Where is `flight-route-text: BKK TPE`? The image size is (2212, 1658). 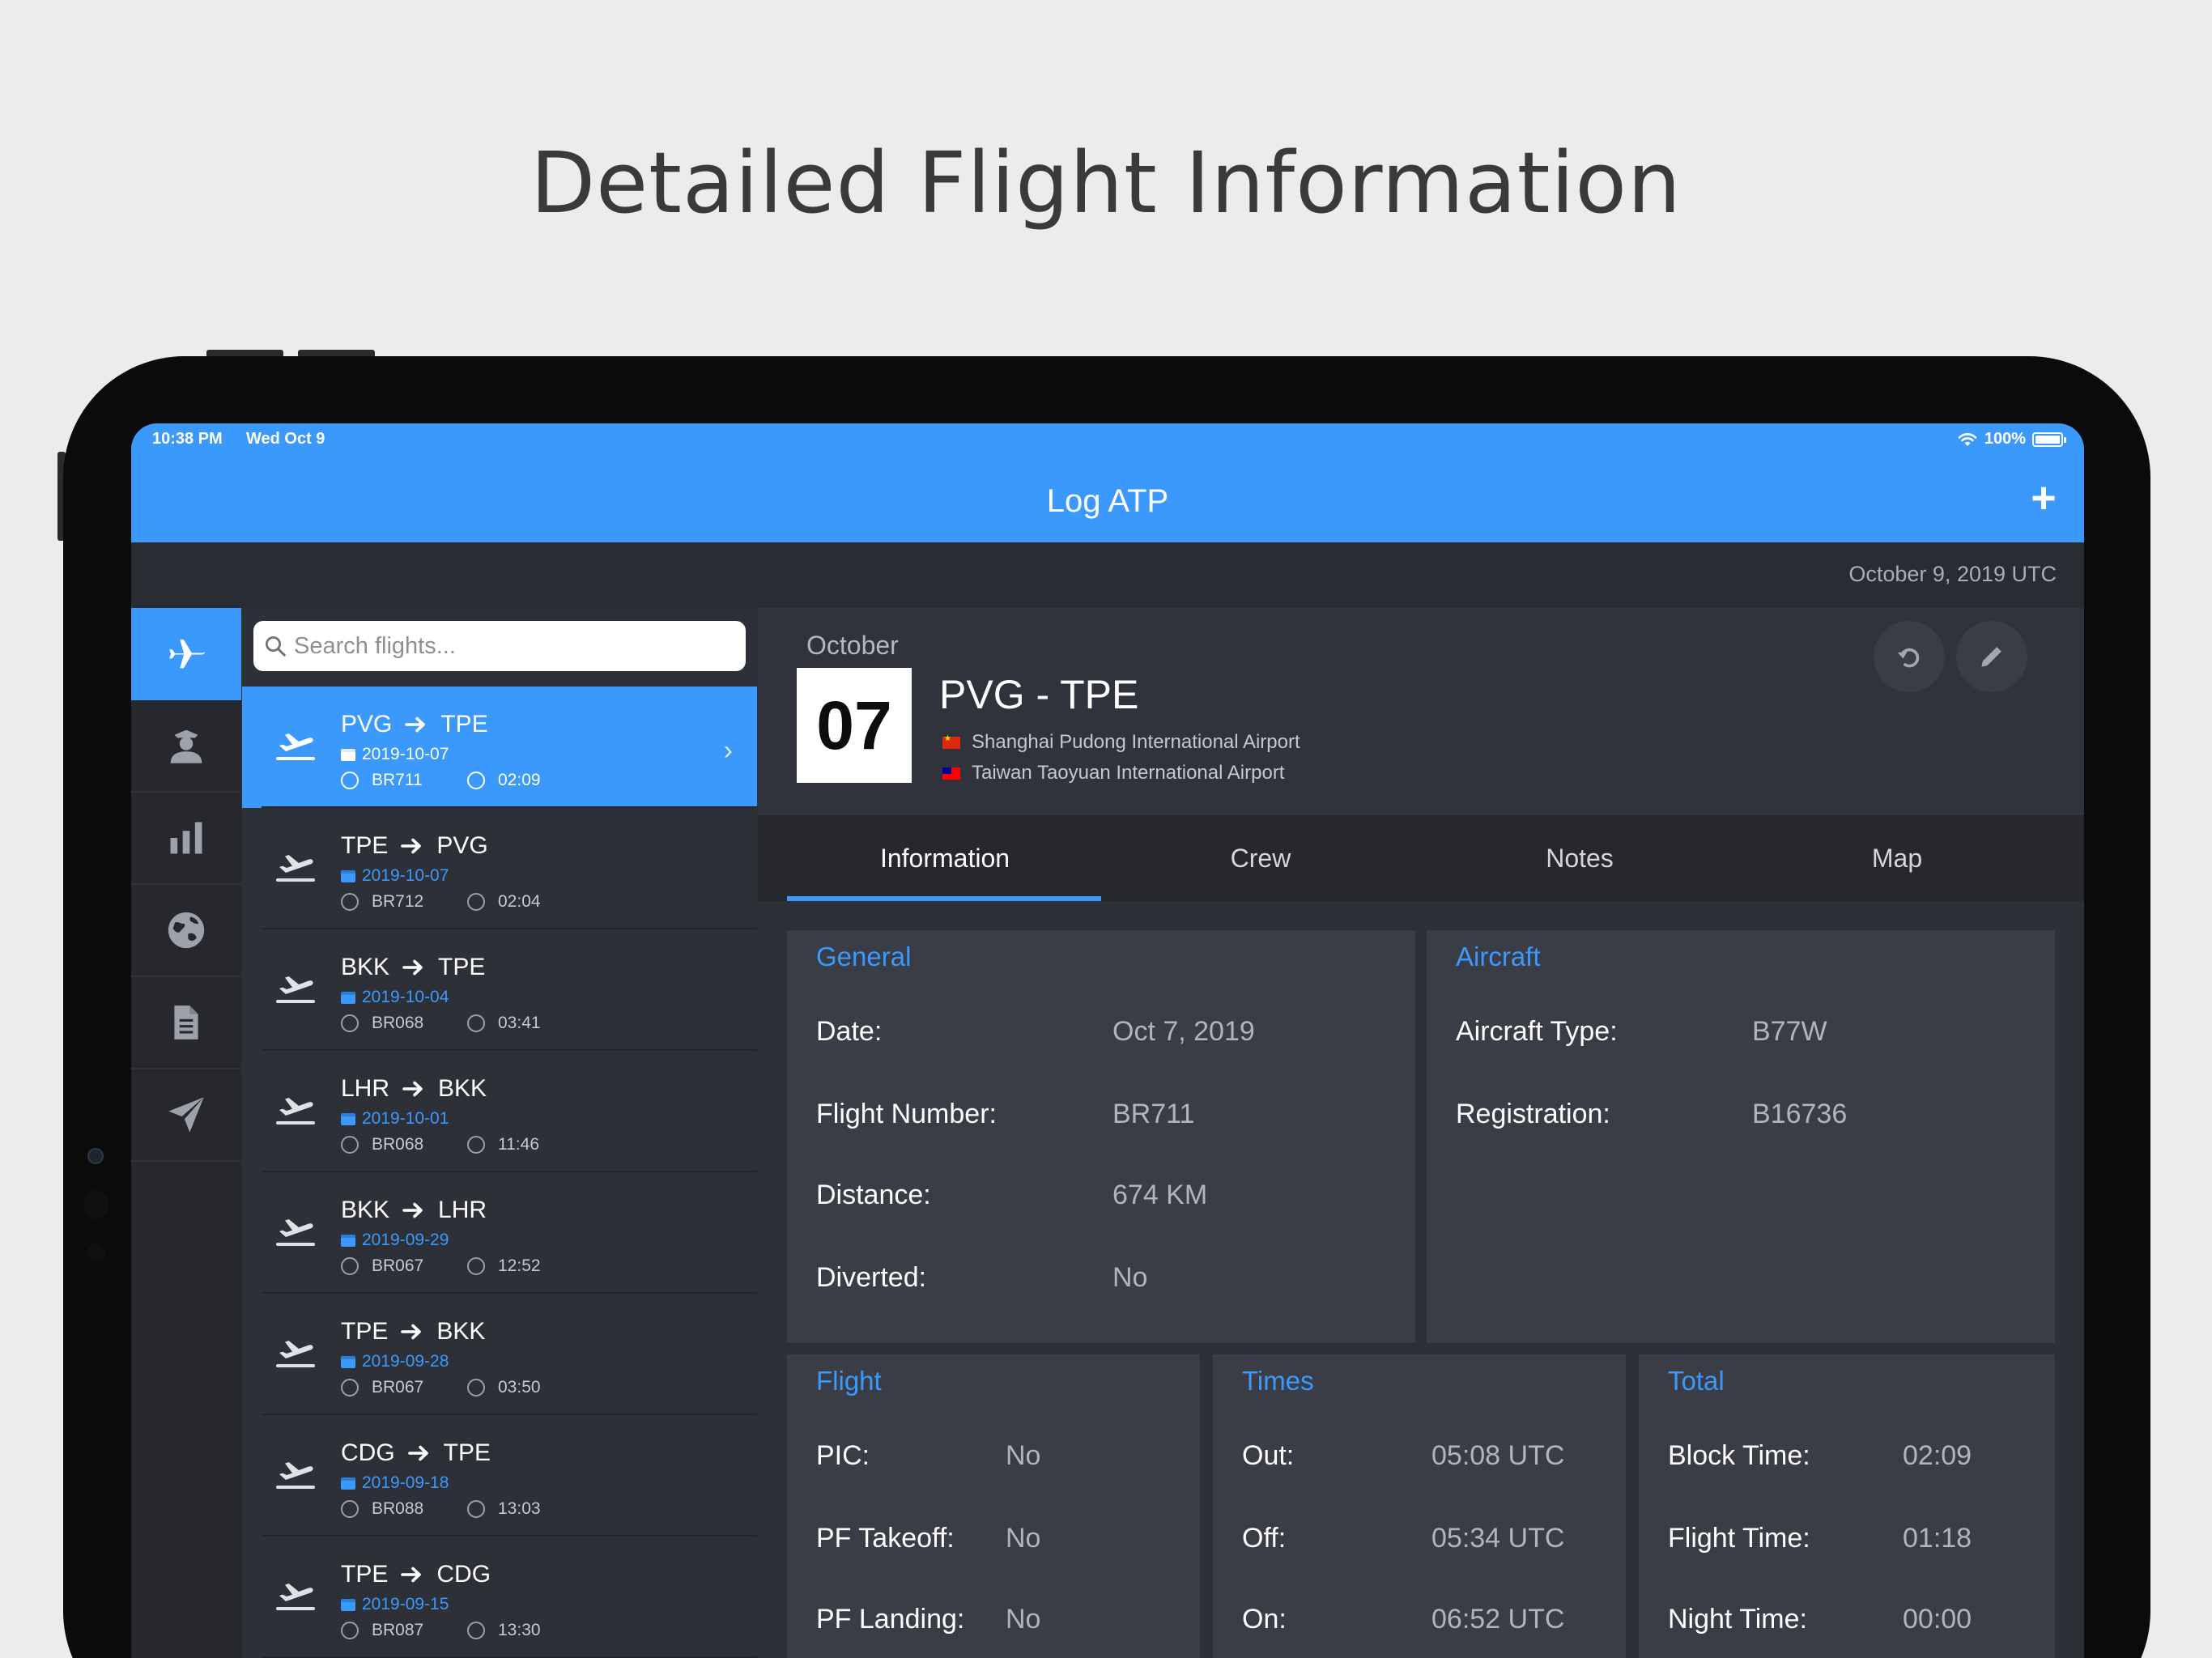 flight-route-text: BKK TPE is located at coordinates (413, 967).